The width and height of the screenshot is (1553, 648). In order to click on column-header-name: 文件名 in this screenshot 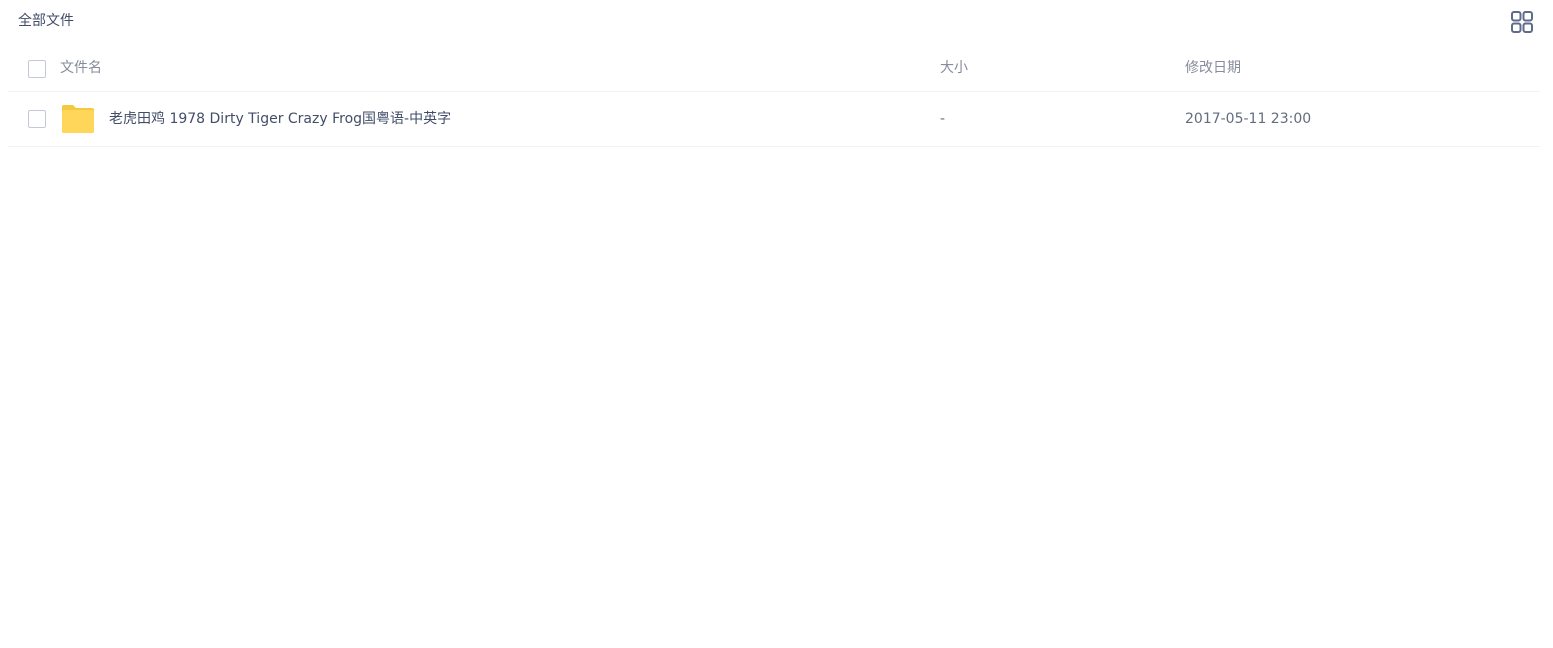, I will do `click(81, 68)`.